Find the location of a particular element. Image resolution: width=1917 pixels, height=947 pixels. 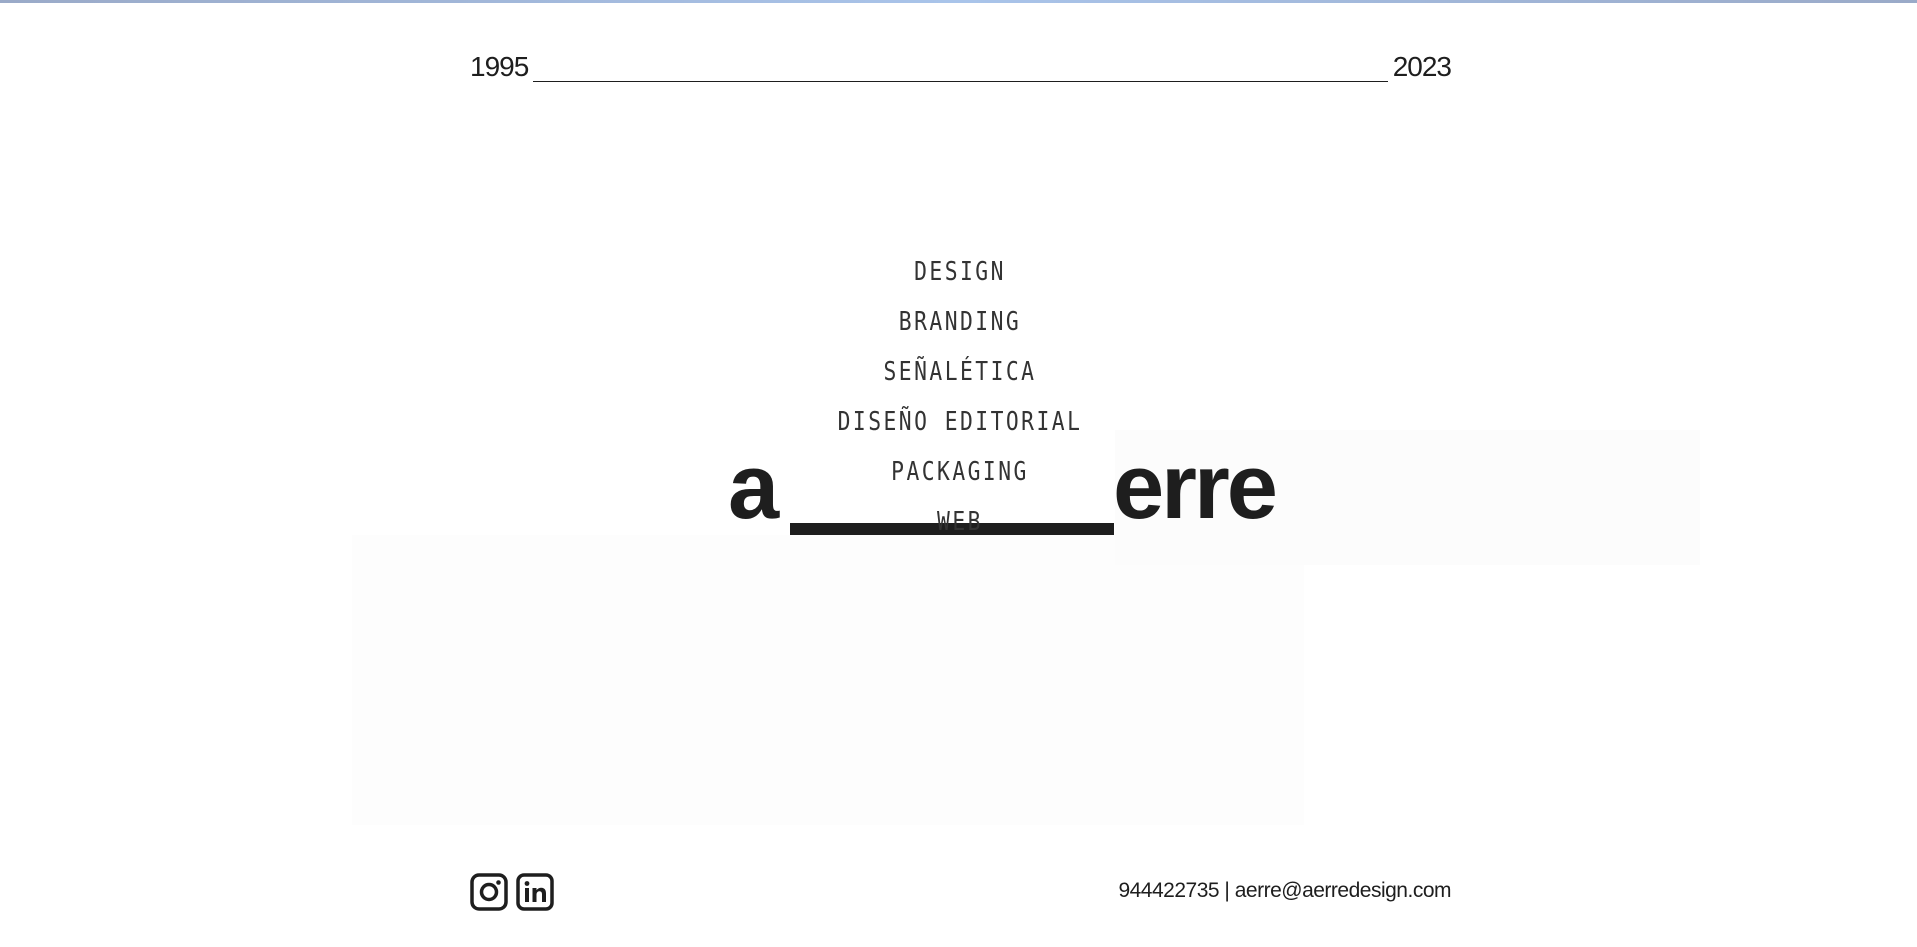

contact-info: 944422735 | aerre@aerredesign.com is located at coordinates (1284, 891).